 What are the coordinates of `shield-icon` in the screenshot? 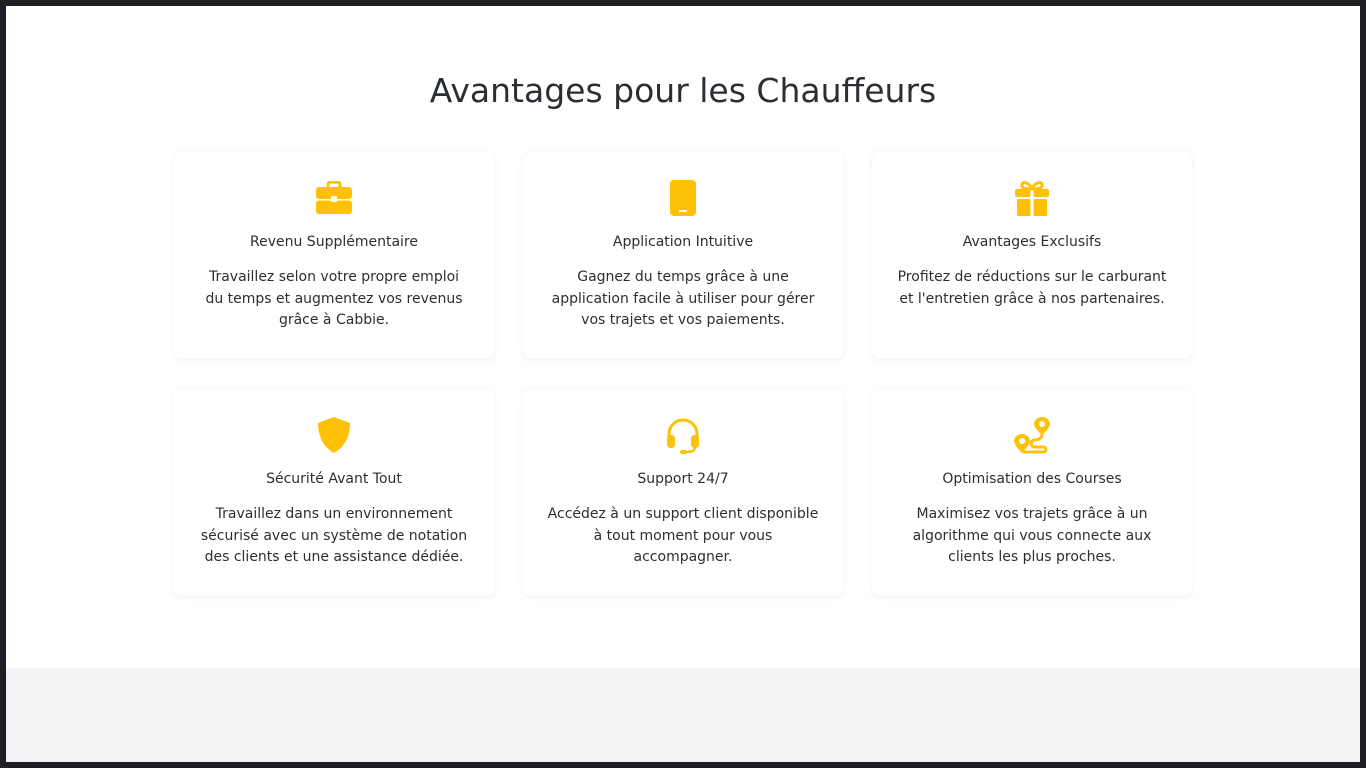 It's located at (334, 435).